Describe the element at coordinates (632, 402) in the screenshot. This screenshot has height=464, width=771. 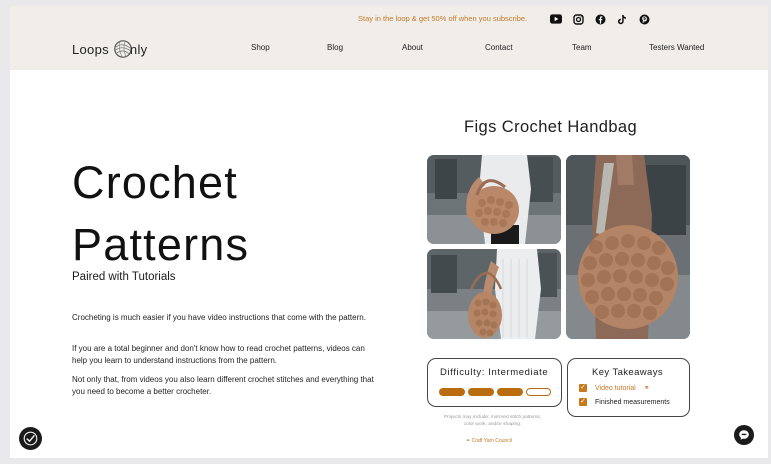
I see `takeaway-label: Finished measurements` at that location.